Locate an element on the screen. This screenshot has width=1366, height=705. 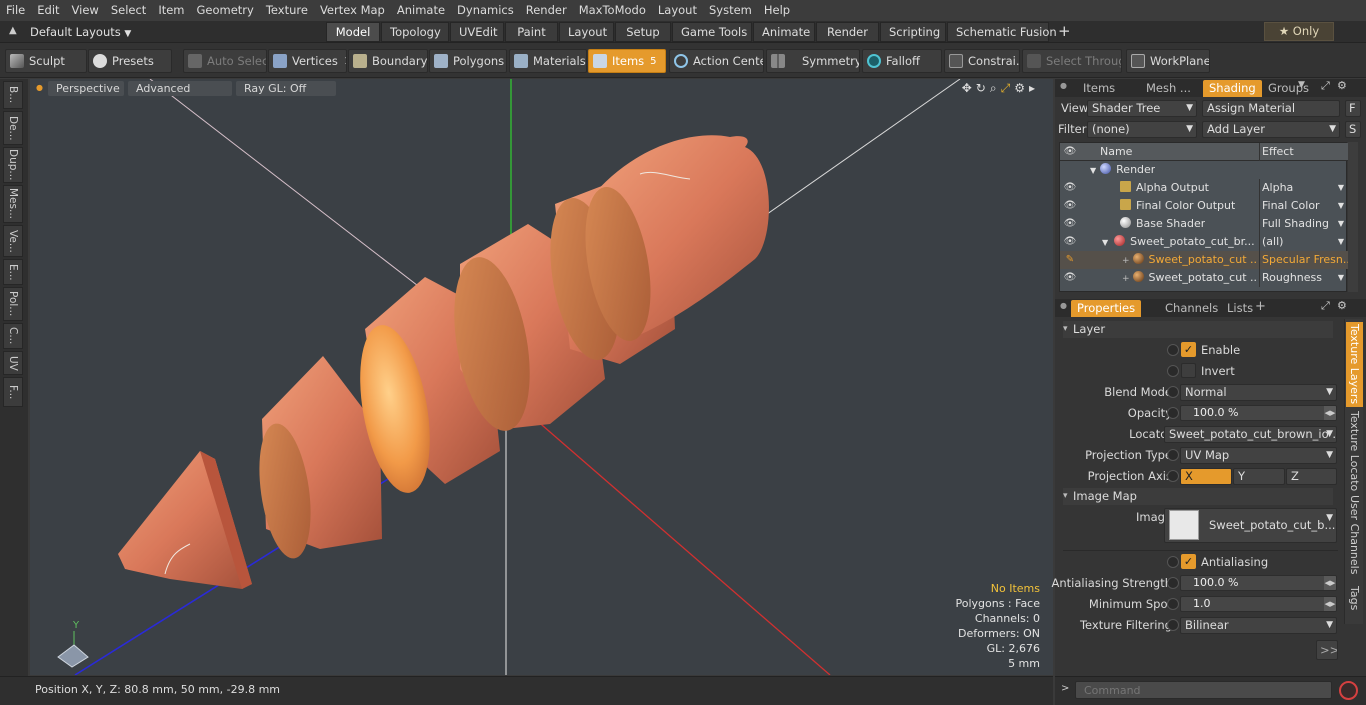
tab-game-tools: Game Tools is located at coordinates (712, 32).